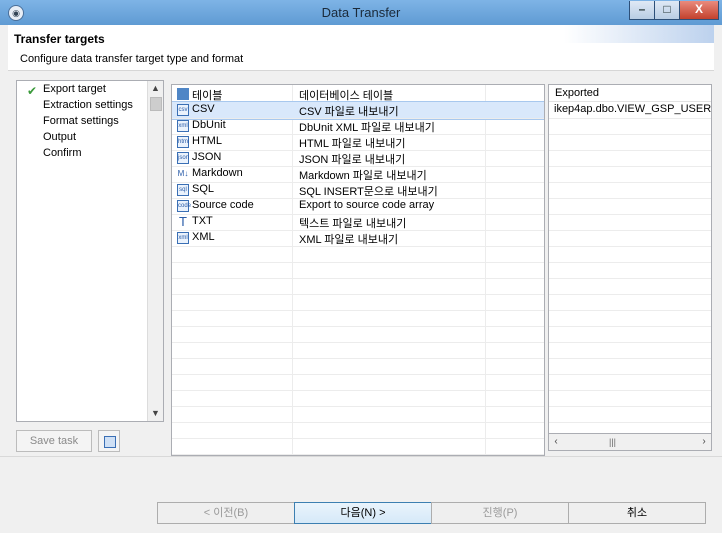  Describe the element at coordinates (500, 513) in the screenshot. I see `proceed-button: 진행(P)` at that location.